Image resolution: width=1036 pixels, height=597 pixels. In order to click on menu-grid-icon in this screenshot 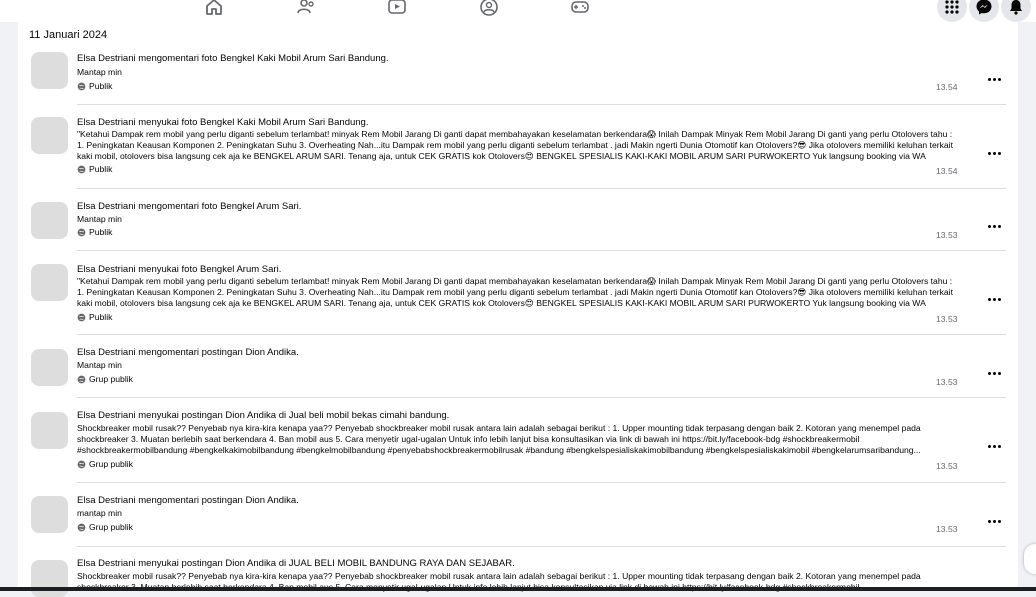, I will do `click(952, 11)`.